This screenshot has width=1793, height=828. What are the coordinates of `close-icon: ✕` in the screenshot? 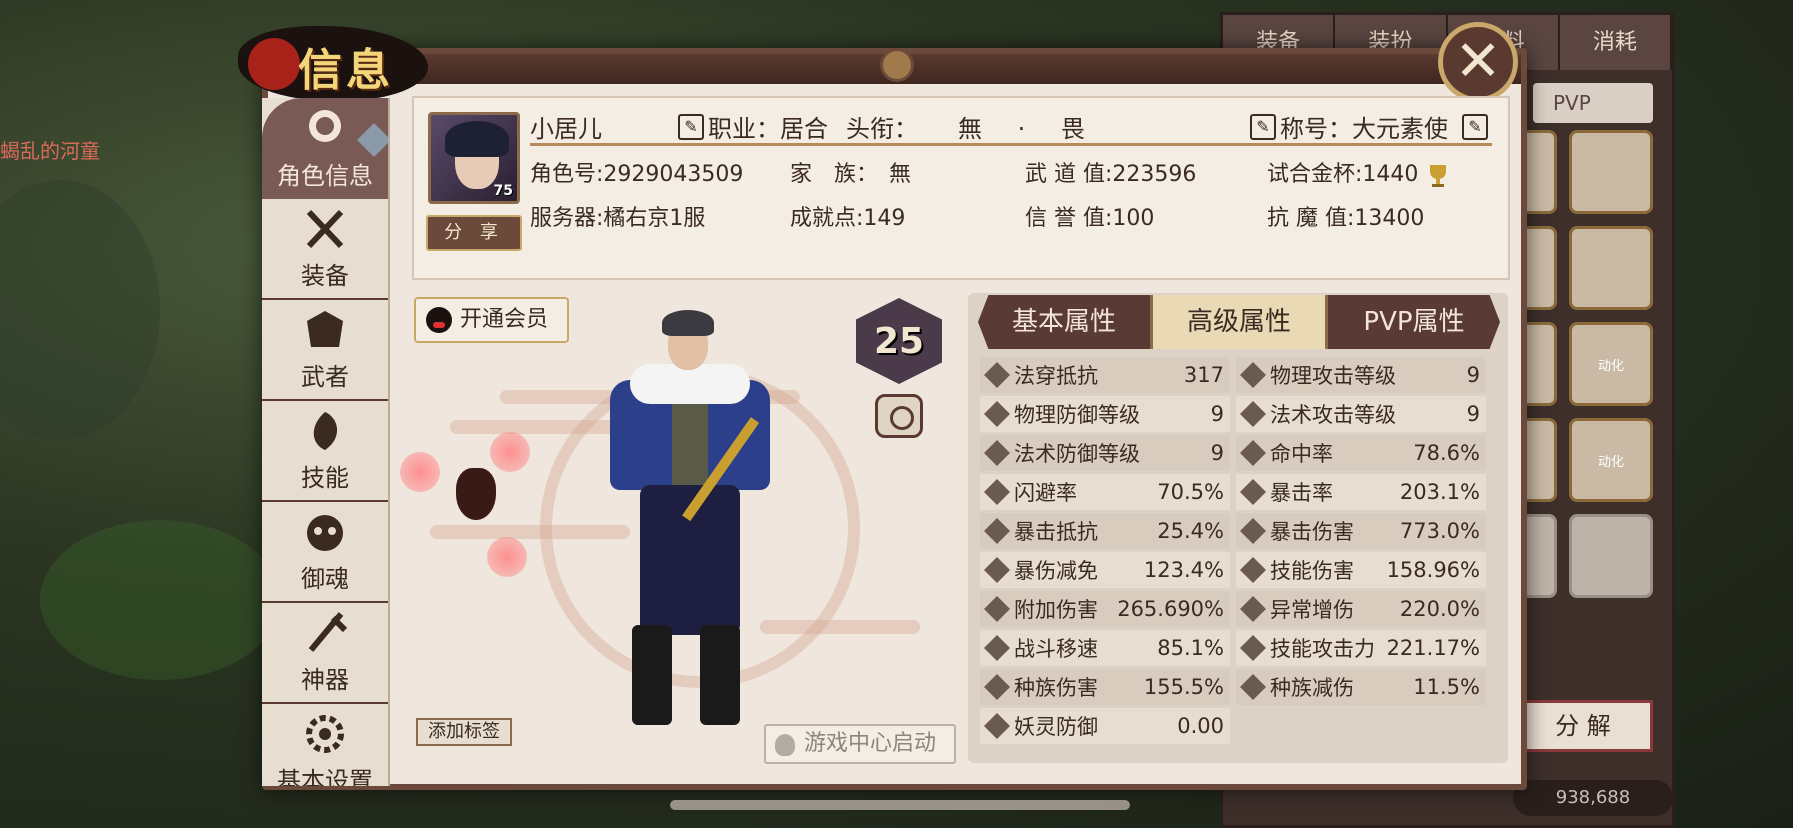 It's located at (1478, 61).